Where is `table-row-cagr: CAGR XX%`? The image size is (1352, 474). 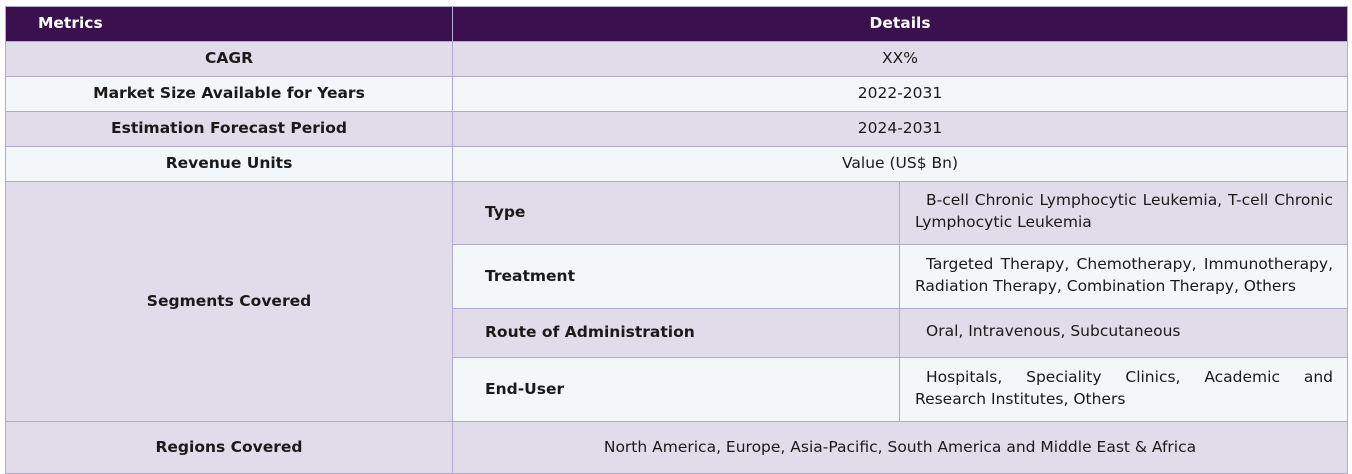 table-row-cagr: CAGR XX% is located at coordinates (677, 59).